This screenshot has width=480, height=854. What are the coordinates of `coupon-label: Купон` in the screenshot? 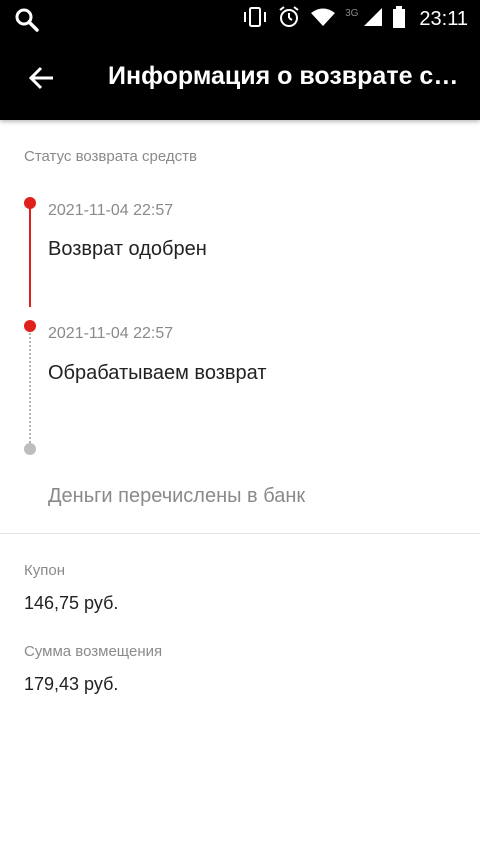 It's located at (44, 570).